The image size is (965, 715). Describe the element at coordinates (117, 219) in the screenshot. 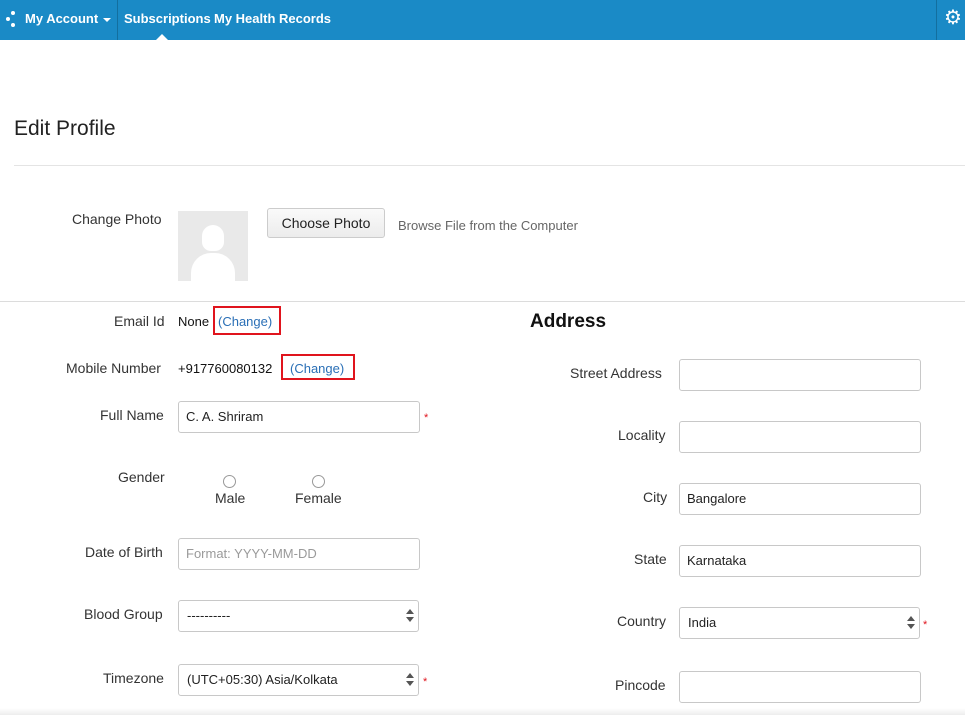

I see `change-photo-label: Change Photo` at that location.